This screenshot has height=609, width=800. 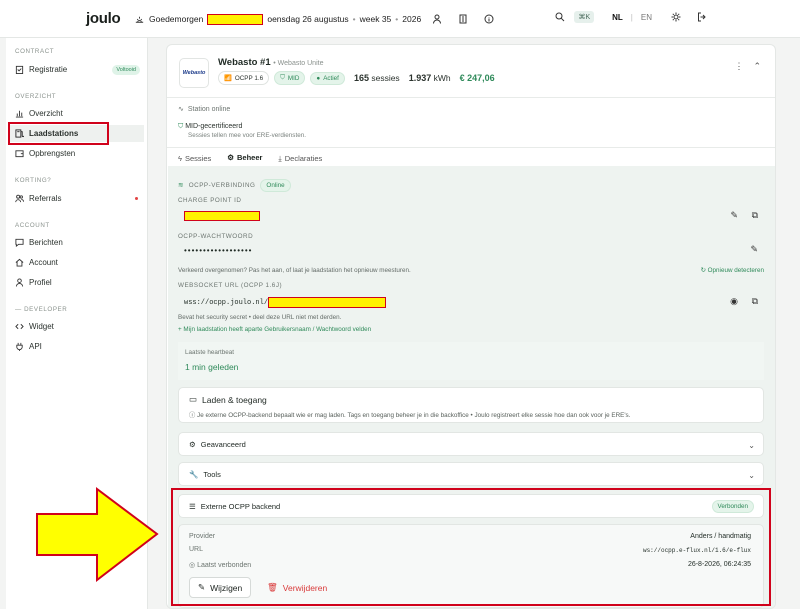 I want to click on ocpp-password-value: ••••••••••••••••••, so click(x=218, y=250).